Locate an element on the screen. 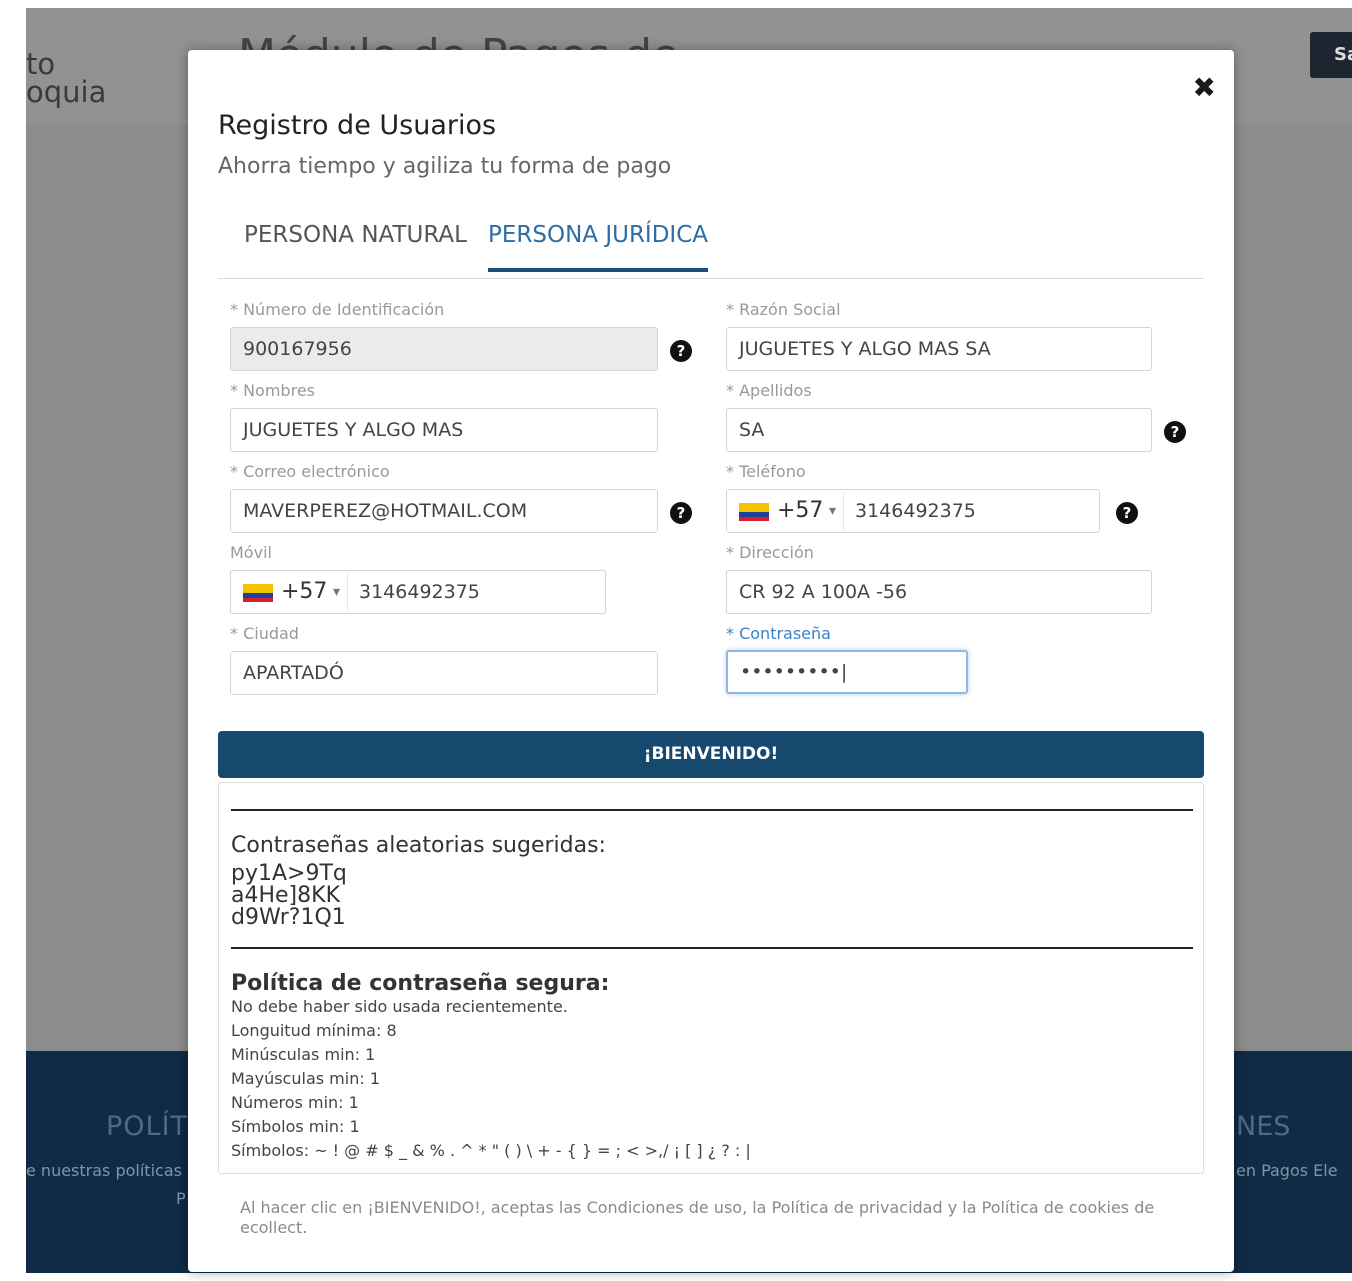 This screenshot has height=1281, width=1352. policy-line: Números min: 1 is located at coordinates (295, 1102).